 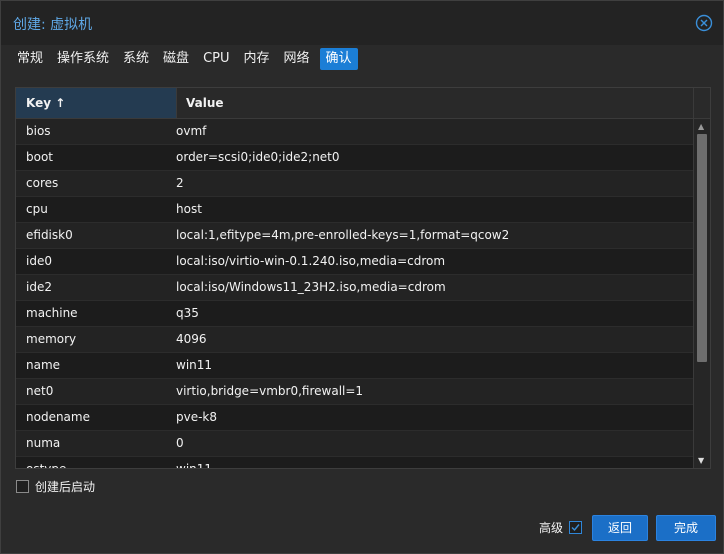 I want to click on finish-button: 完成, so click(x=686, y=528).